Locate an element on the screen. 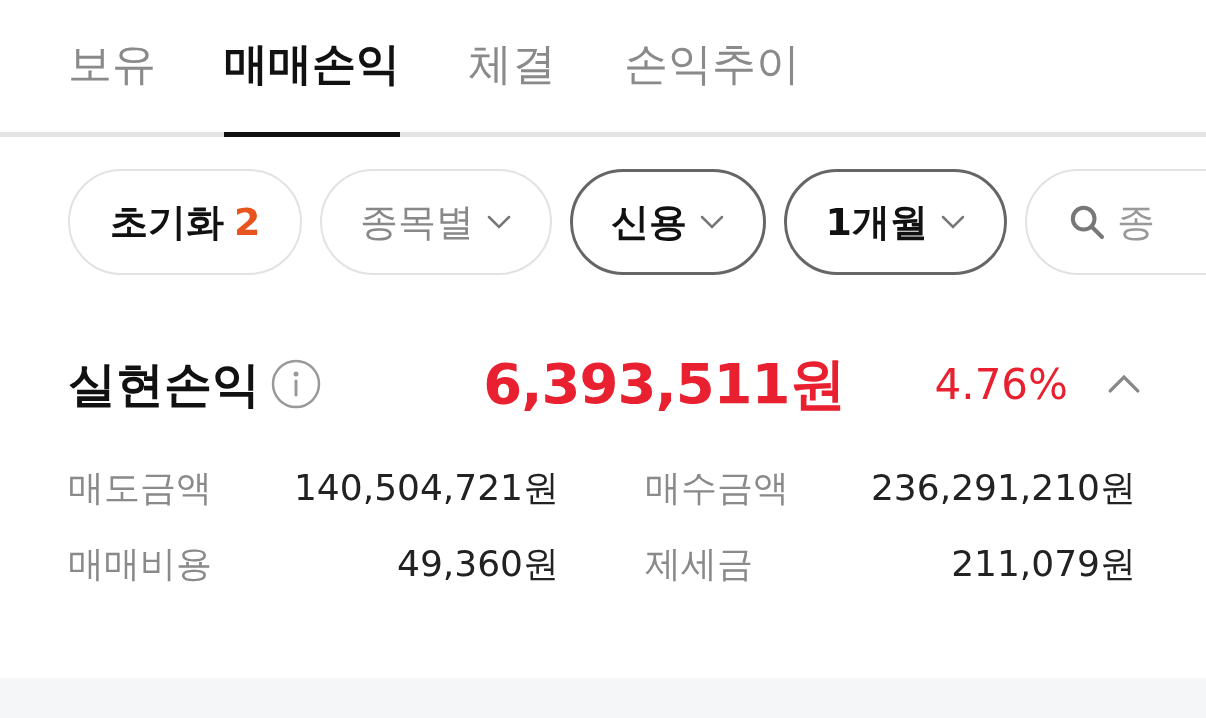 This screenshot has height=718, width=1206. realized-profit-amount: 6,393,511원 is located at coordinates (664, 384).